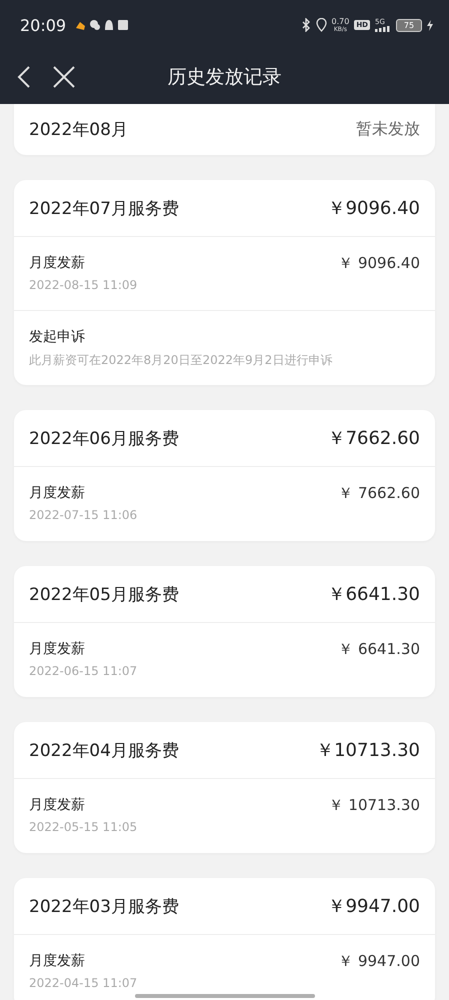 Image resolution: width=449 pixels, height=1000 pixels. I want to click on record-month: 2022年05月服务费, so click(104, 595).